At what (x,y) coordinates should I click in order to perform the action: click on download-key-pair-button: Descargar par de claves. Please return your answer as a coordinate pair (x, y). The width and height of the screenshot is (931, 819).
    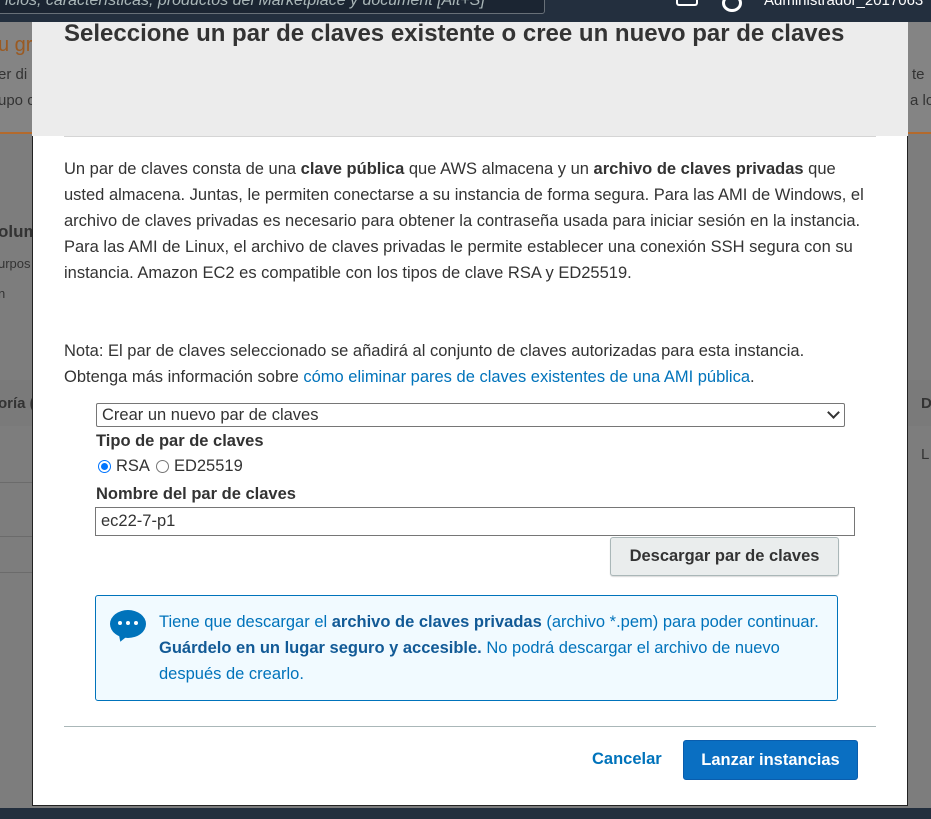
    Looking at the image, I should click on (724, 556).